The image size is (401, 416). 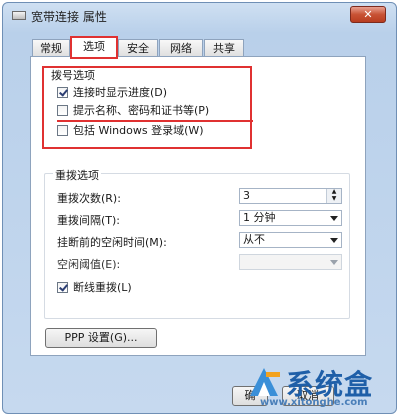 I want to click on site-watermark: 系统盒 www.xitonghe.com, so click(x=321, y=387).